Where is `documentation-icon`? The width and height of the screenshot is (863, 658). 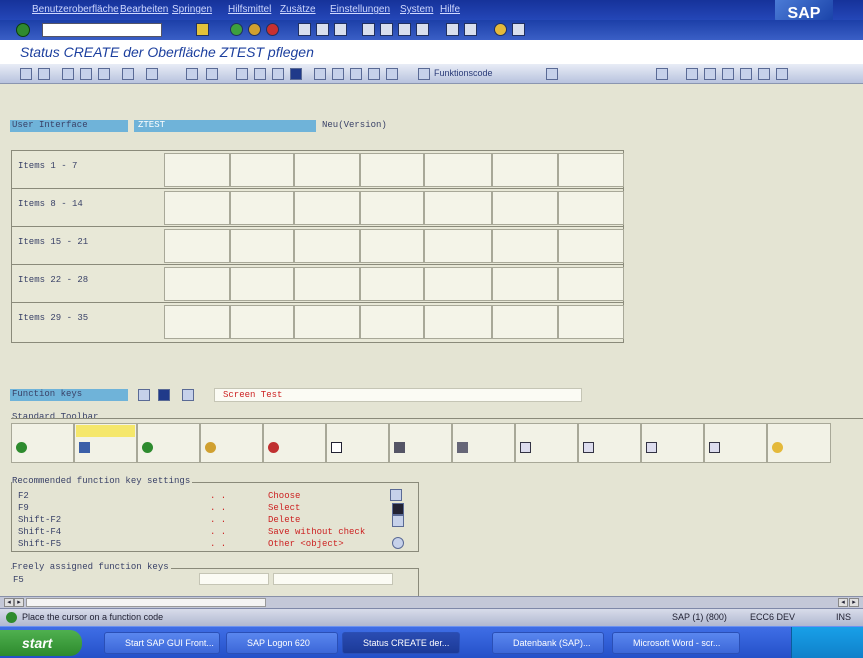
documentation-icon is located at coordinates (552, 74).